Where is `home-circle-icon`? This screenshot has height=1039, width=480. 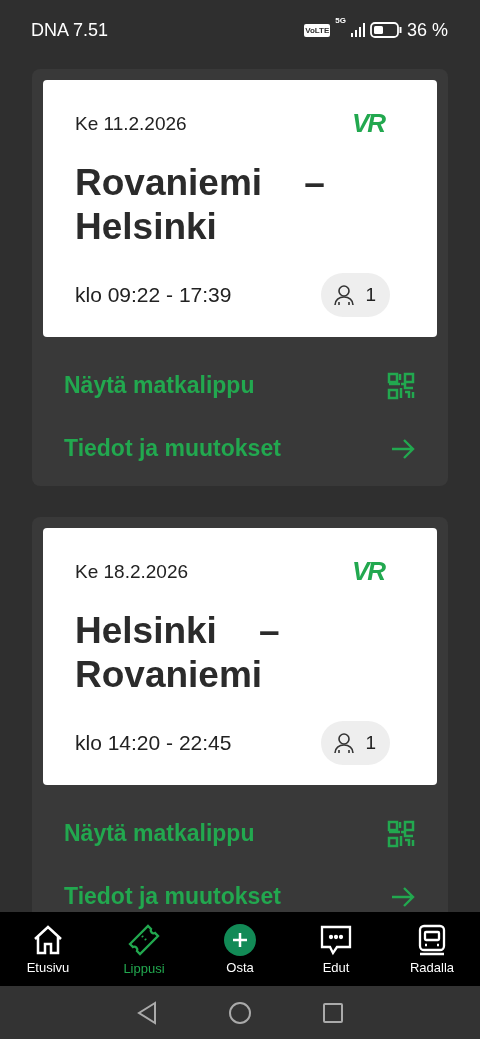
home-circle-icon is located at coordinates (240, 1012).